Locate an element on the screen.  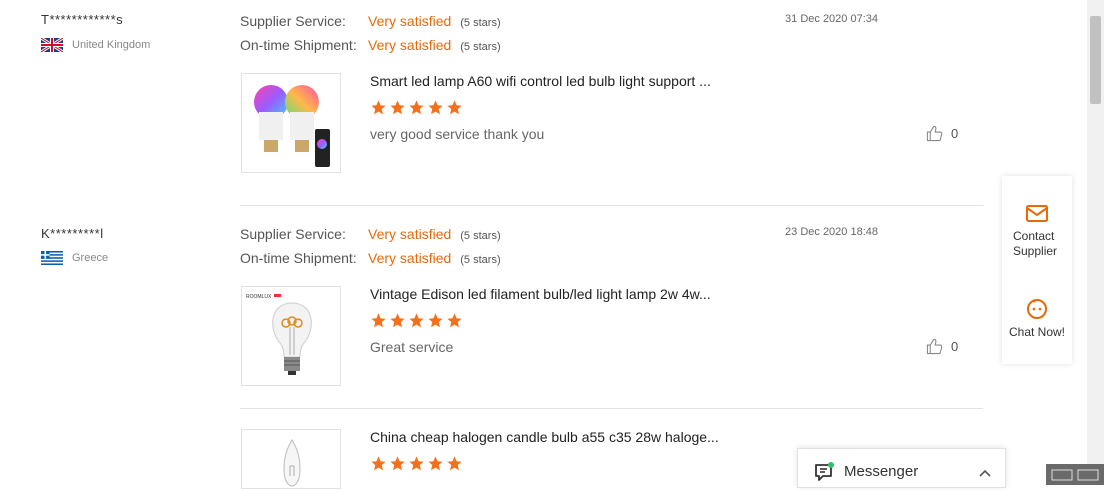
reviewer-country: United Kingdom is located at coordinates (95, 45).